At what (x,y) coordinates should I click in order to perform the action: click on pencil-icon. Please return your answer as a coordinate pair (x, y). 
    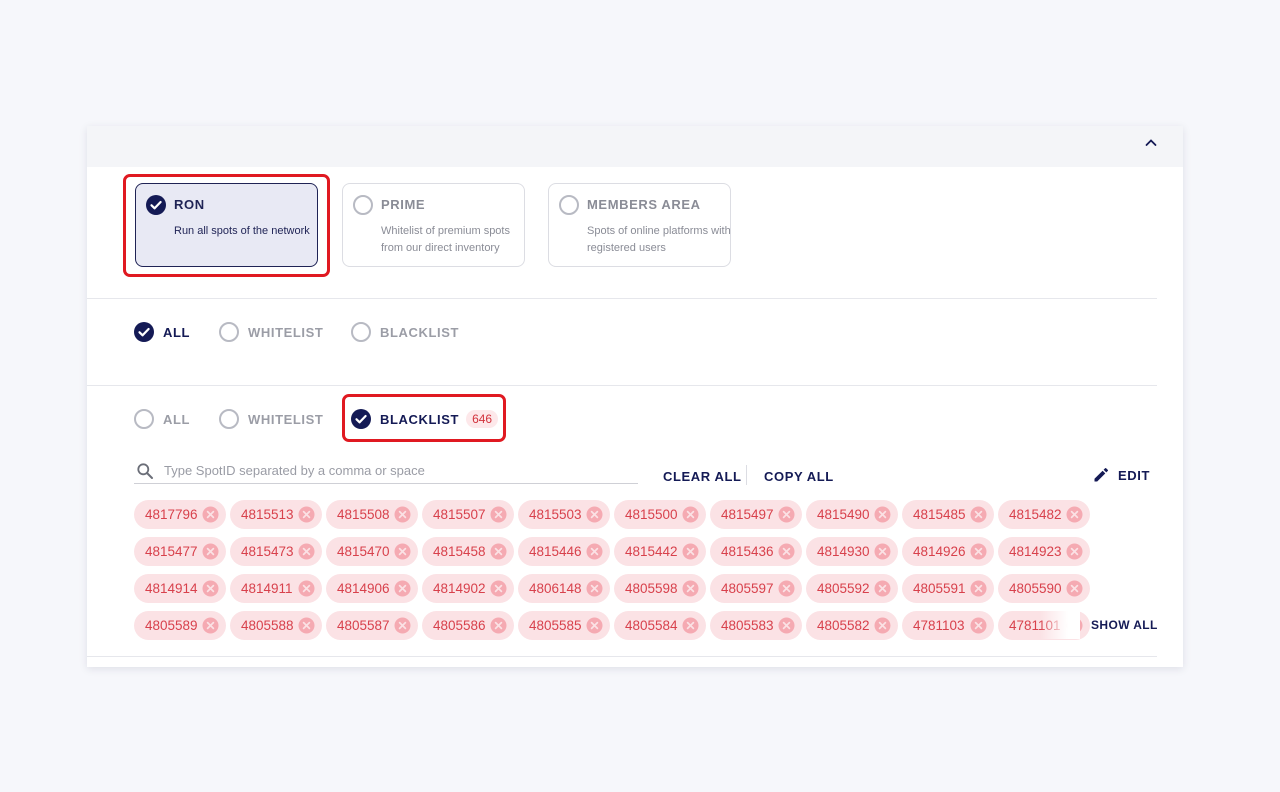
    Looking at the image, I should click on (1101, 474).